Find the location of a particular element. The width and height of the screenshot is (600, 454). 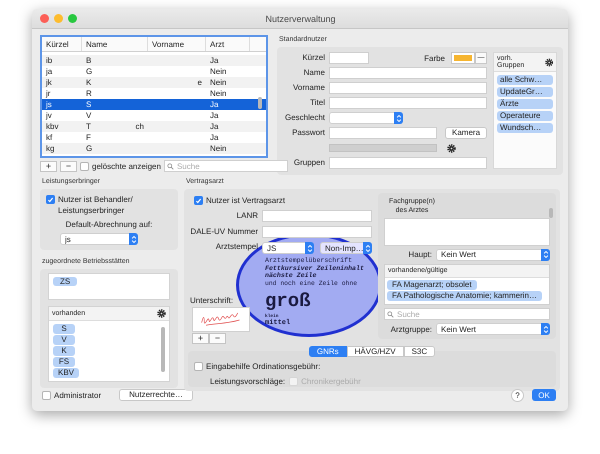

dropdown is located at coordinates (366, 118).